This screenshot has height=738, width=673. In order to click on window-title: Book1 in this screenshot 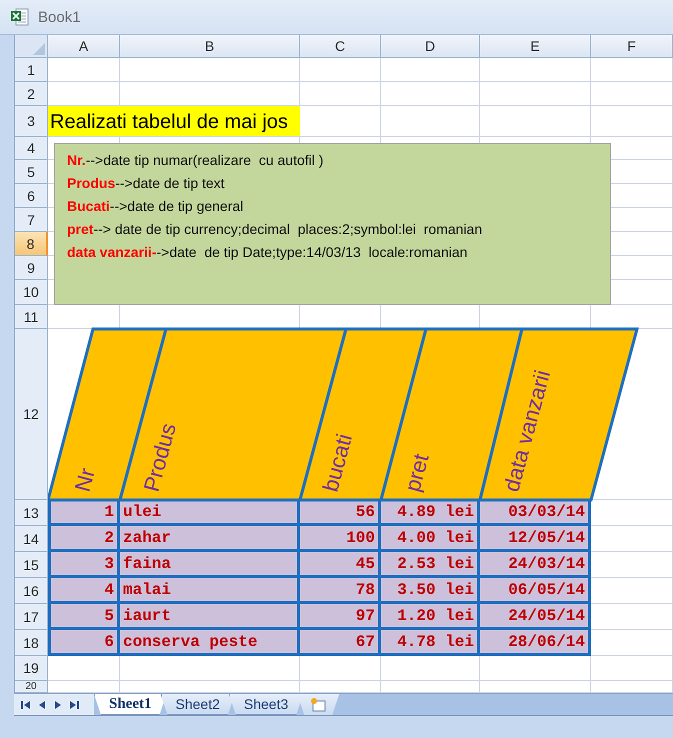, I will do `click(59, 17)`.